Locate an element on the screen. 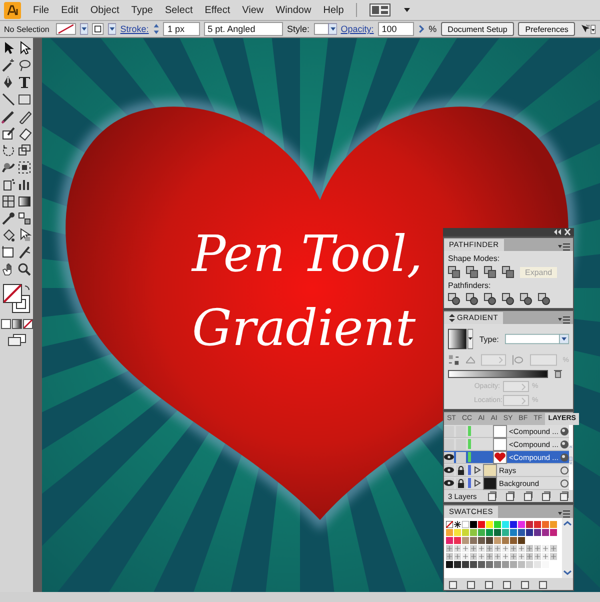 This screenshot has height=602, width=600. section-label: Pathfinders: is located at coordinates (470, 285).